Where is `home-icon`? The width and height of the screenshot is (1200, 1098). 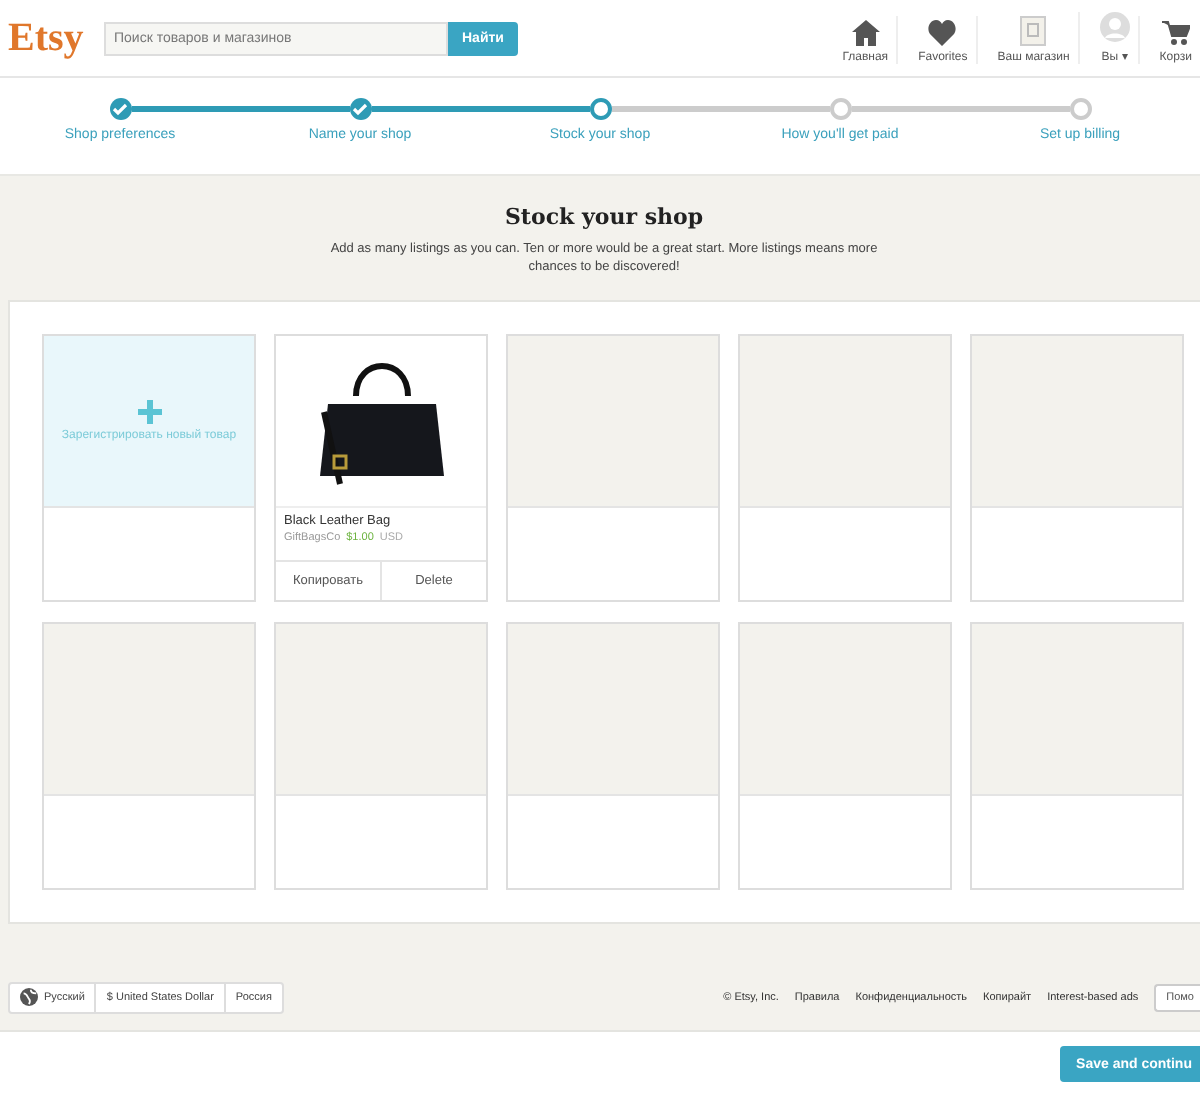
home-icon is located at coordinates (865, 33).